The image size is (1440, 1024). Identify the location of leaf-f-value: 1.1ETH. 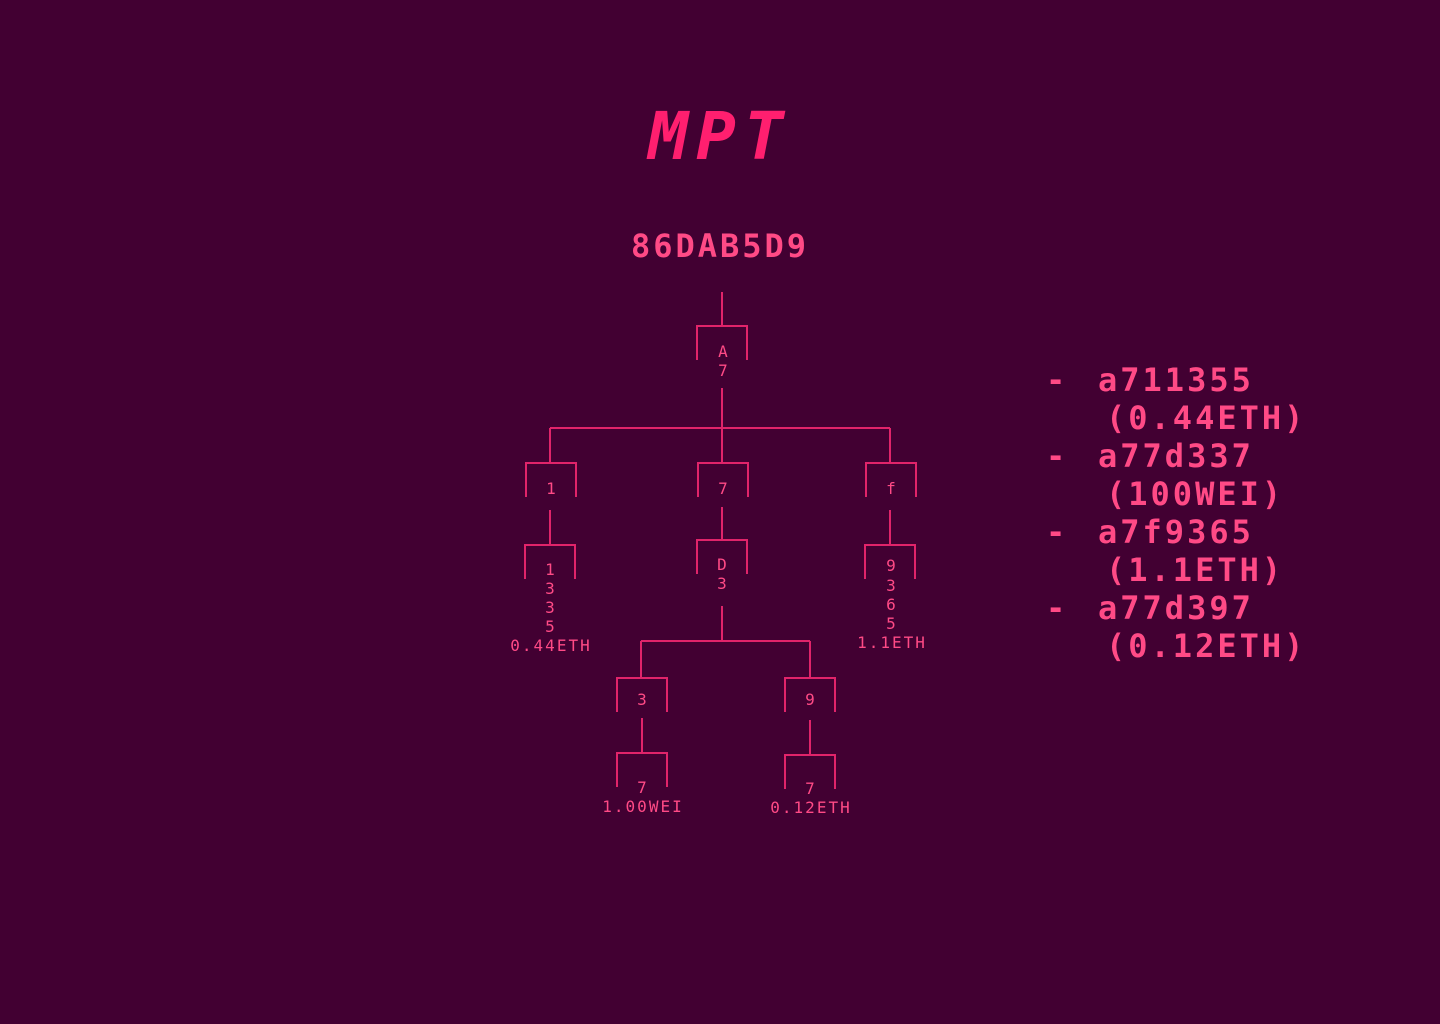
(892, 642).